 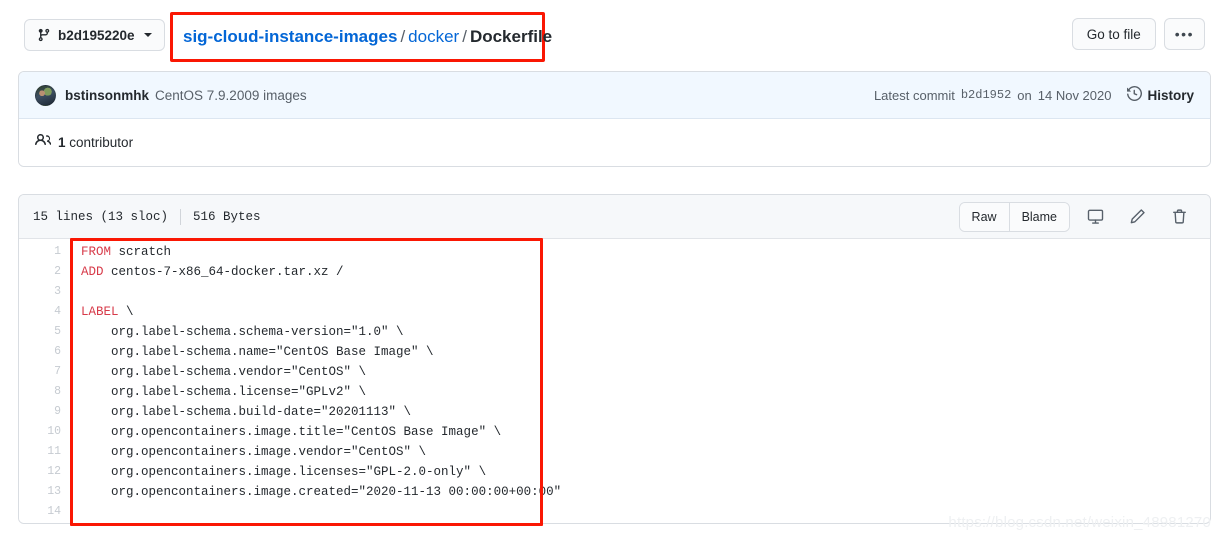 I want to click on go-to-file-button: Go to file, so click(x=1113, y=34).